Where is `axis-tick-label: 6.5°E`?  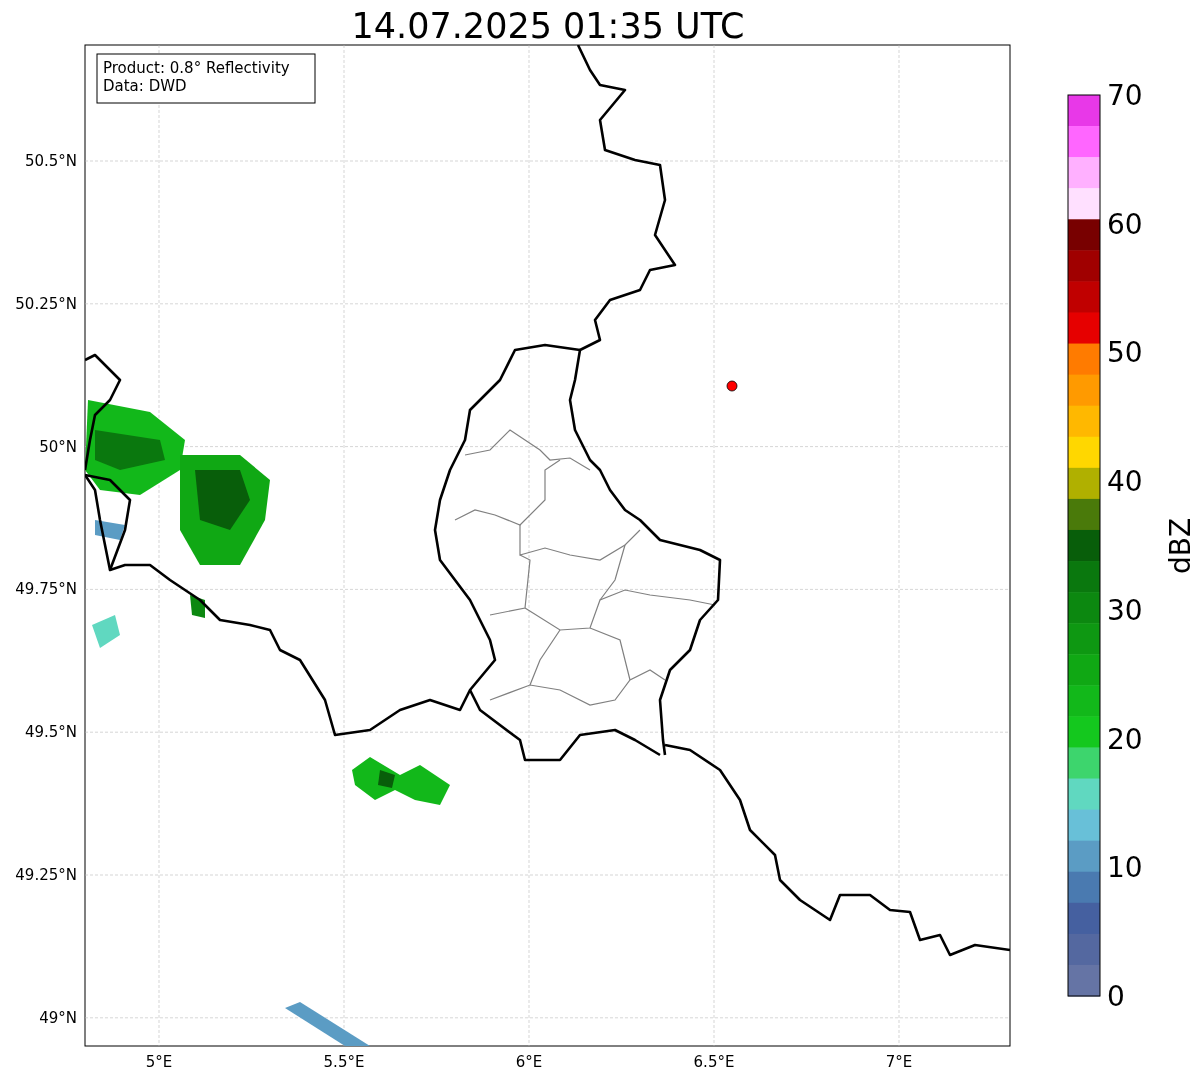 axis-tick-label: 6.5°E is located at coordinates (714, 1062).